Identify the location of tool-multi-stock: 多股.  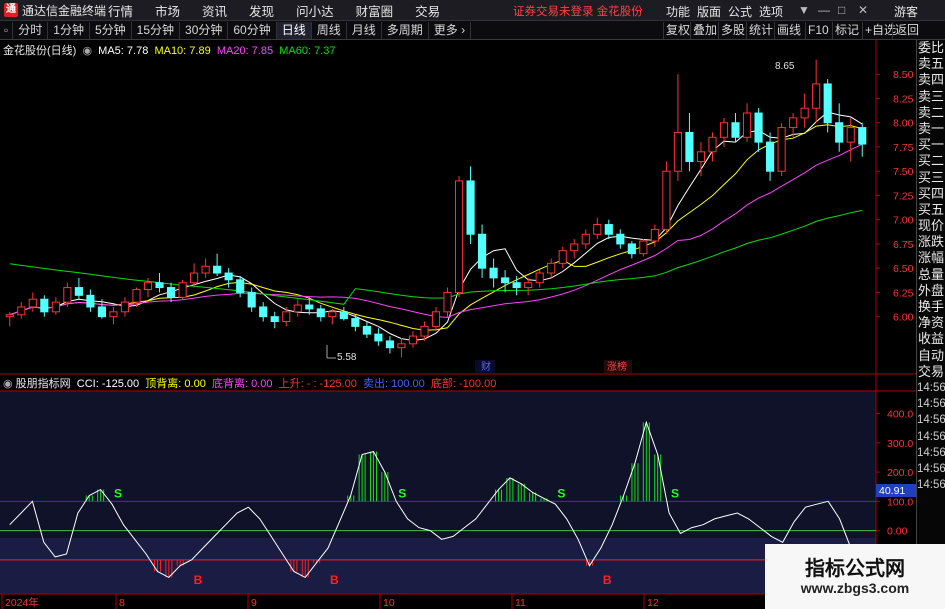
(732, 30).